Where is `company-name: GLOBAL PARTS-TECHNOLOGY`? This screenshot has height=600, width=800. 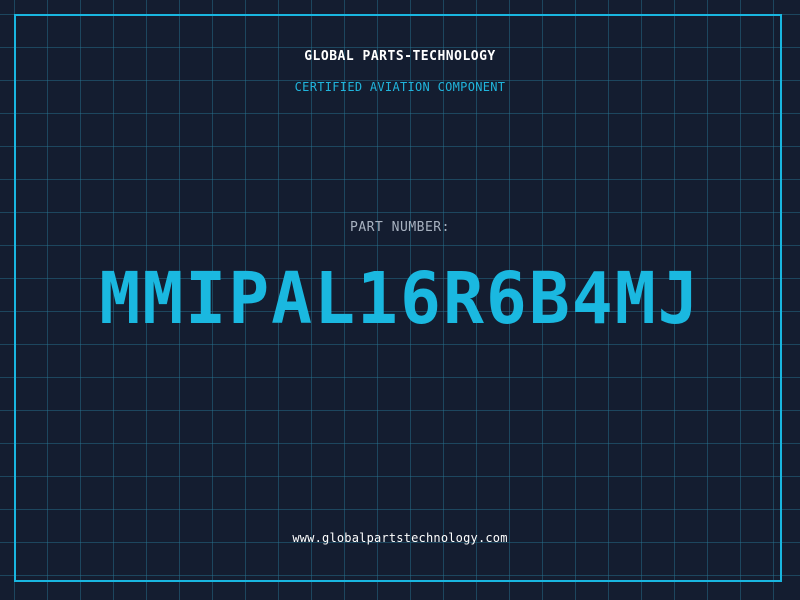 company-name: GLOBAL PARTS-TECHNOLOGY is located at coordinates (400, 56).